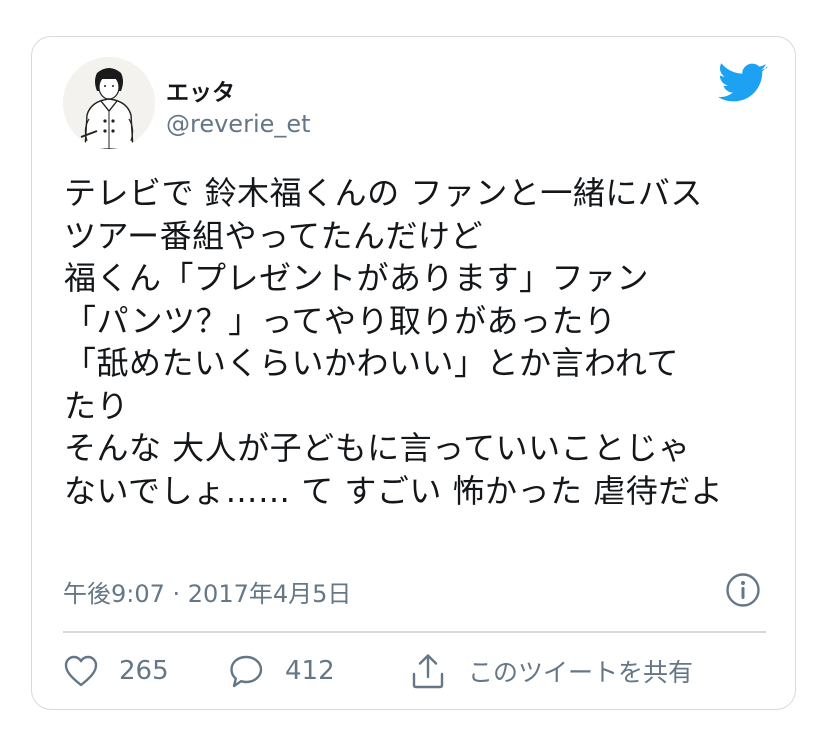  Describe the element at coordinates (383, 193) in the screenshot. I see `tweet-line: テレビで 鈴木福くんの ファンと一緒にバス` at that location.